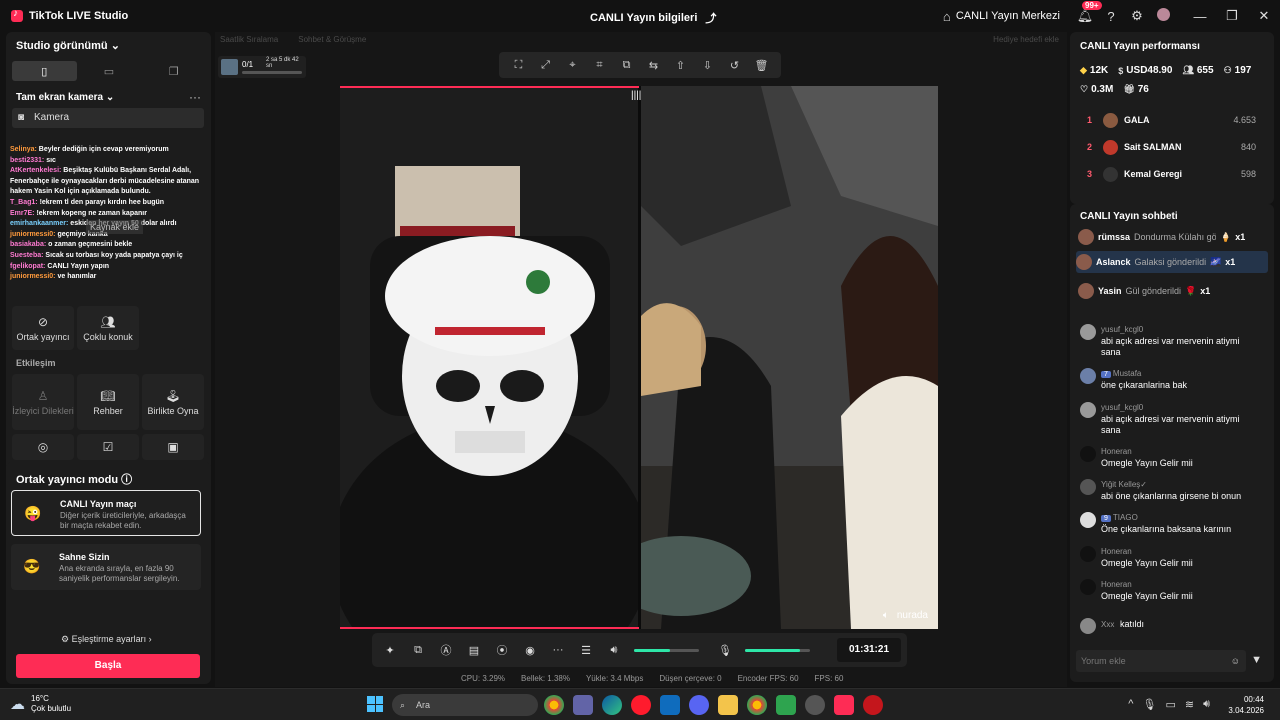 The image size is (1280, 720). I want to click on info-icon: ⓘ, so click(126, 480).